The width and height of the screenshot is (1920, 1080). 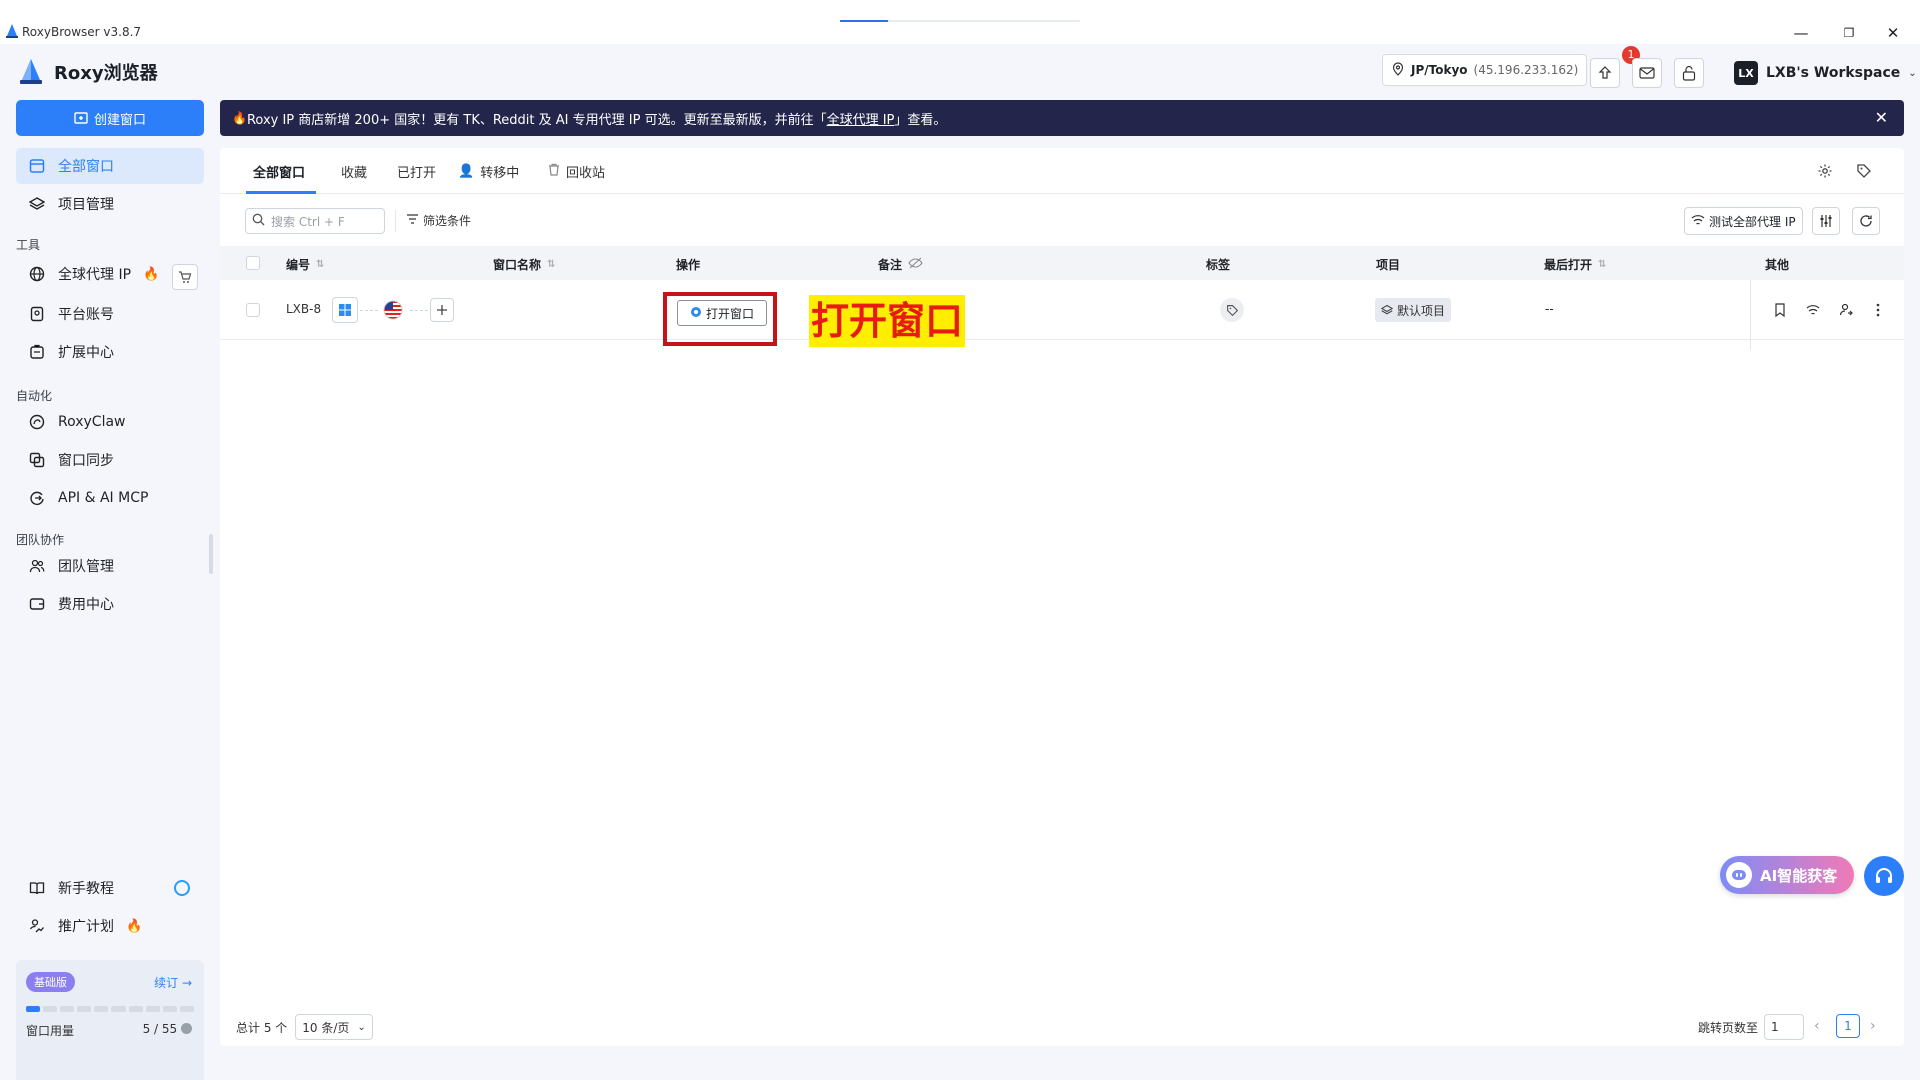 I want to click on sort-icon: ⇅, so click(x=551, y=264).